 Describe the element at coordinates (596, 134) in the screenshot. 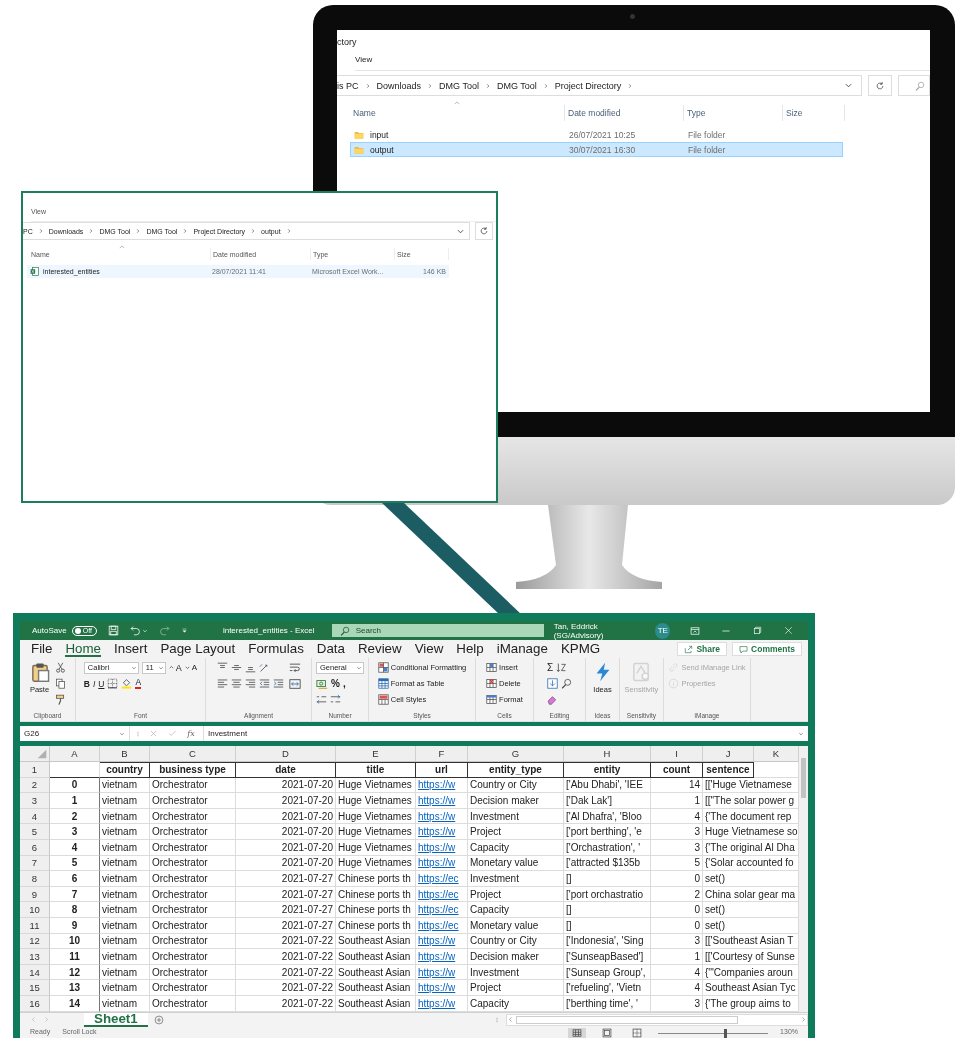

I see `file-row: input 26/07/2021 10:25 File folder` at that location.